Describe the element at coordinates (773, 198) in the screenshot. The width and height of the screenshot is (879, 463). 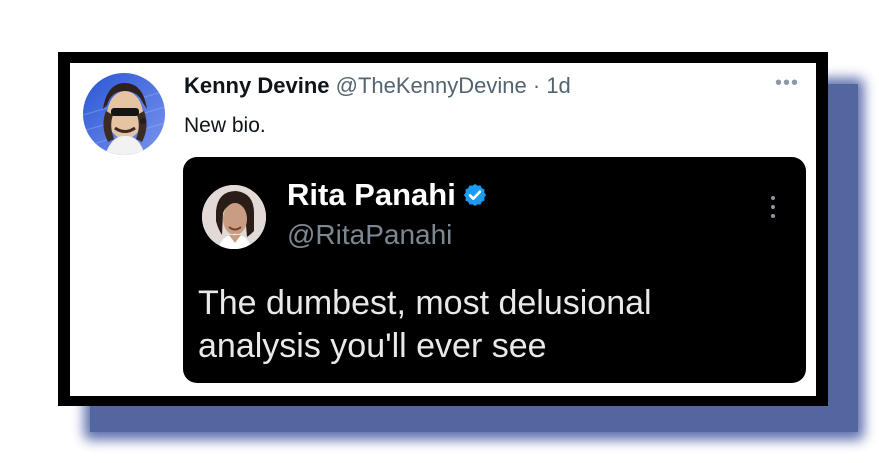
I see `vertical-more-dot-top` at that location.